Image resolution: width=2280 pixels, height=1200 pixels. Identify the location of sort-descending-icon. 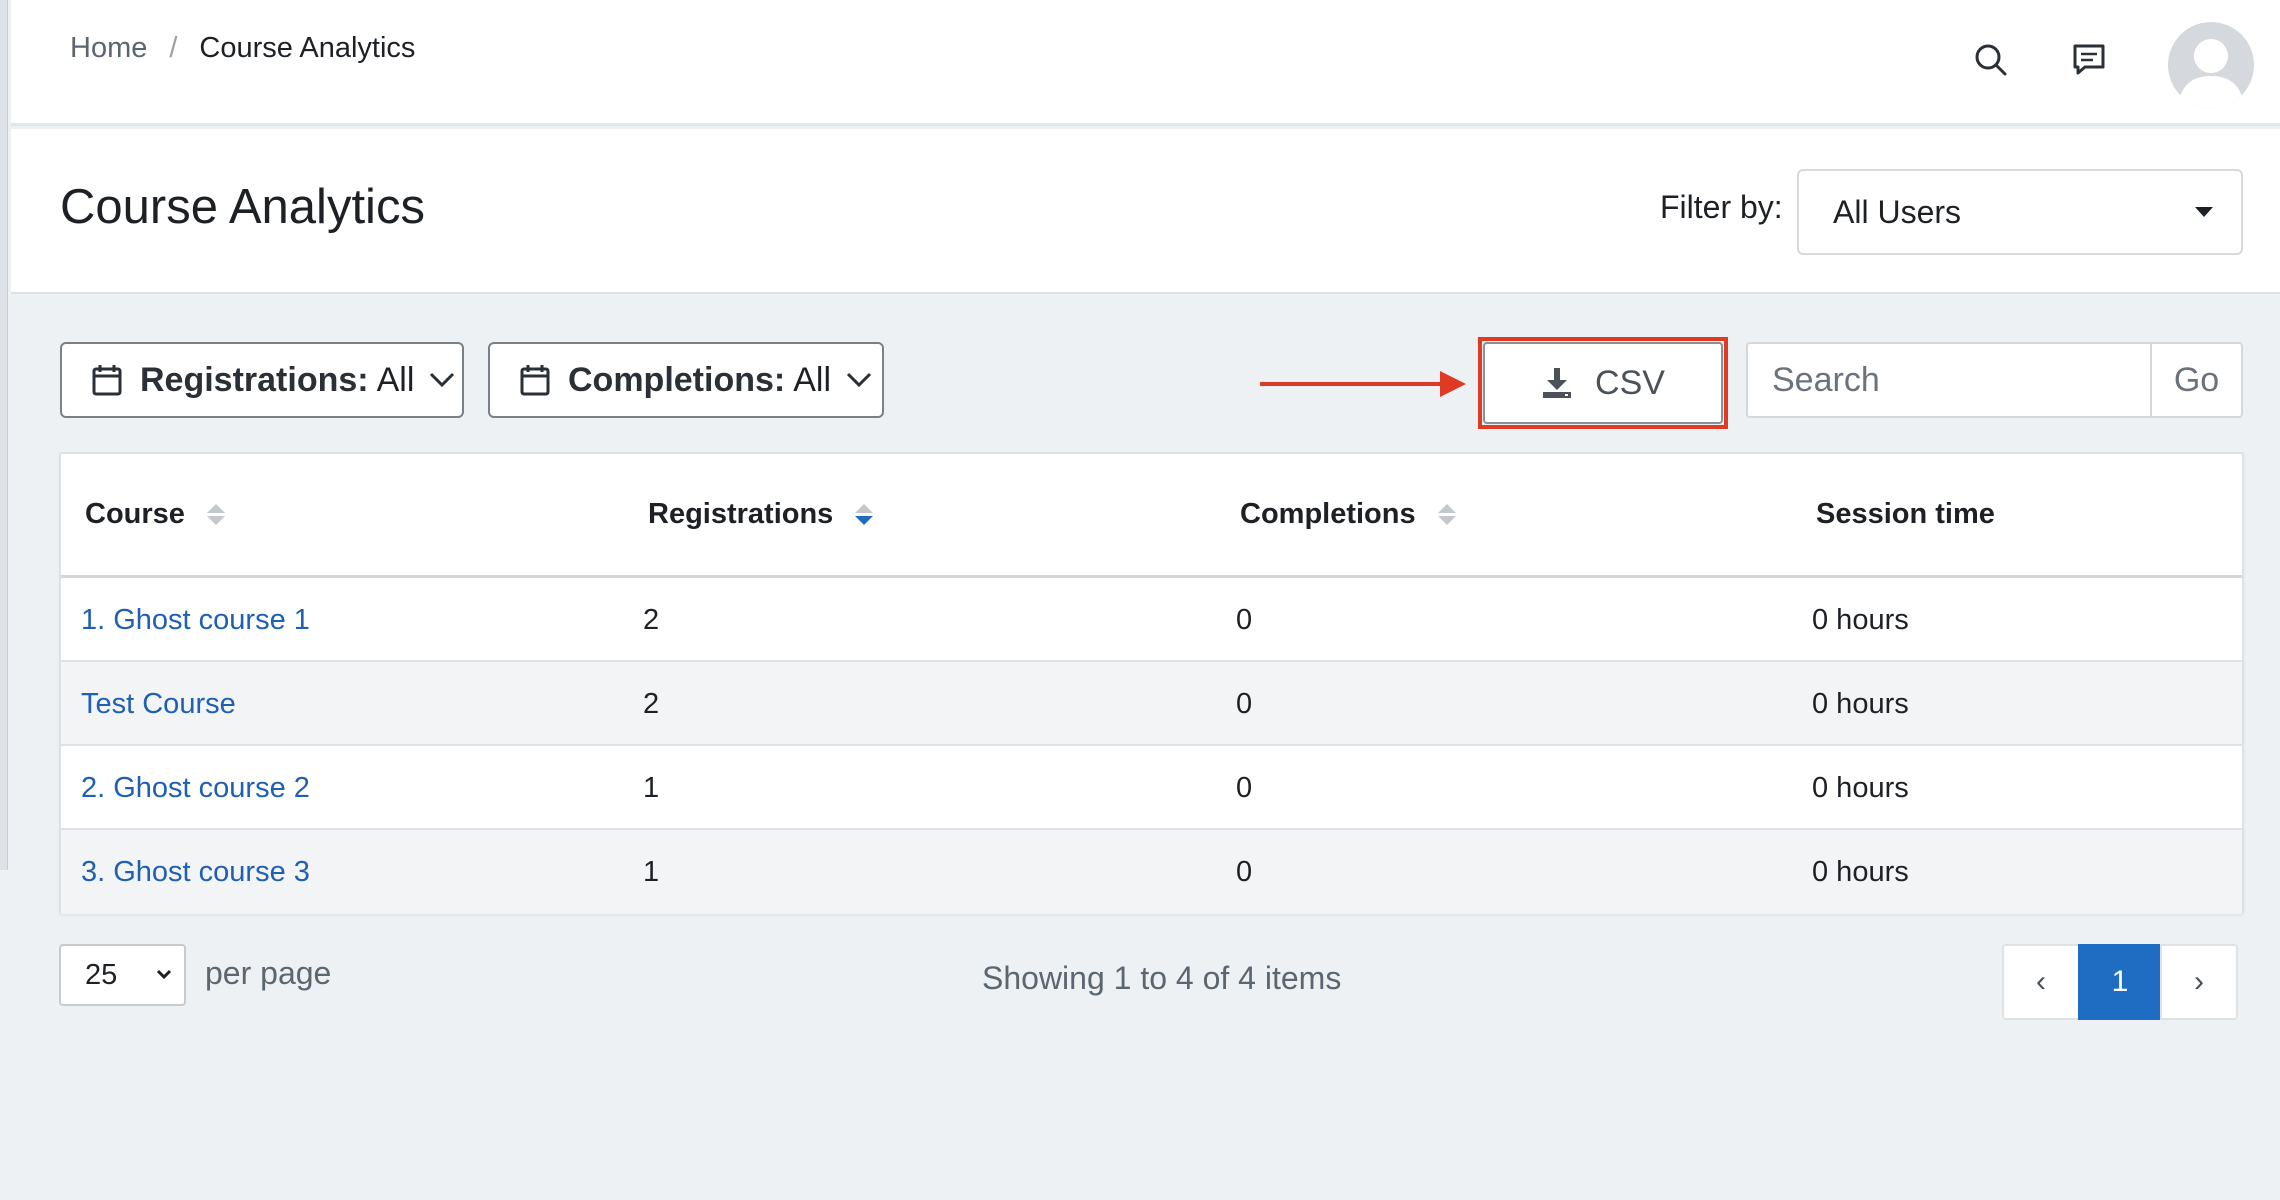
(864, 514).